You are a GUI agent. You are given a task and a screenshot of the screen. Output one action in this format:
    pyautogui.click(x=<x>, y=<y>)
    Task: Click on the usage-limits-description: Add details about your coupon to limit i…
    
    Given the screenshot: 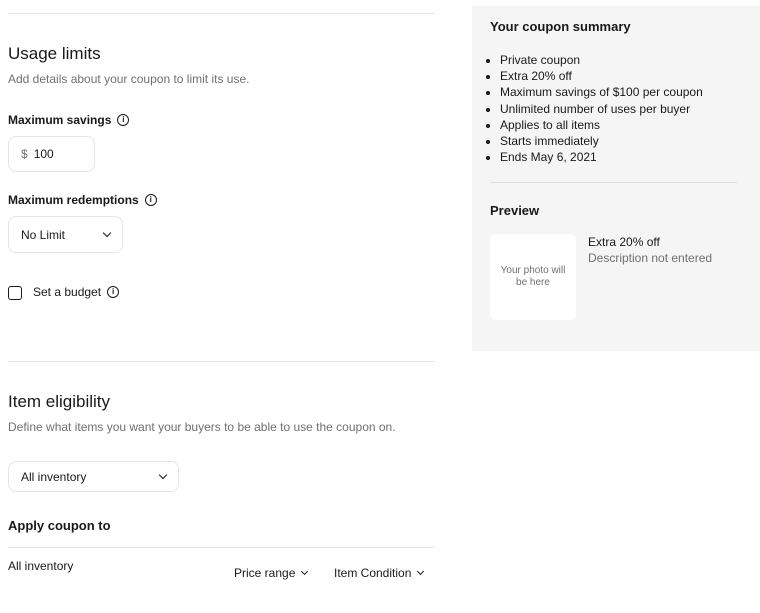 What is the action you would take?
    pyautogui.click(x=129, y=79)
    